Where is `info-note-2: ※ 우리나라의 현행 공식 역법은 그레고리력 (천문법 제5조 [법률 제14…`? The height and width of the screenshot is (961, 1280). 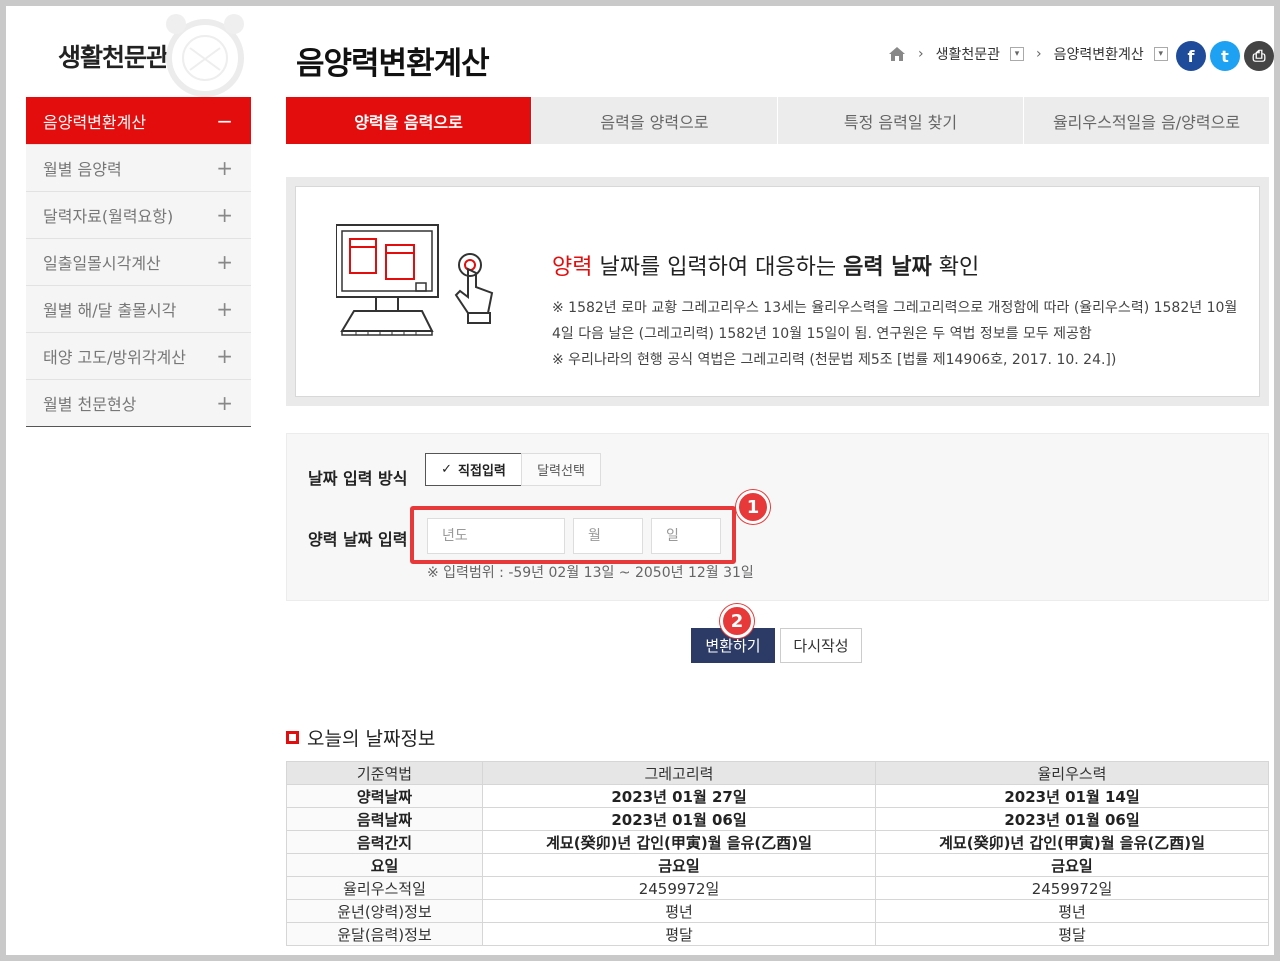 info-note-2: ※ 우리나라의 현행 공식 역법은 그레고리력 (천문법 제5조 [법률 제14… is located at coordinates (834, 360).